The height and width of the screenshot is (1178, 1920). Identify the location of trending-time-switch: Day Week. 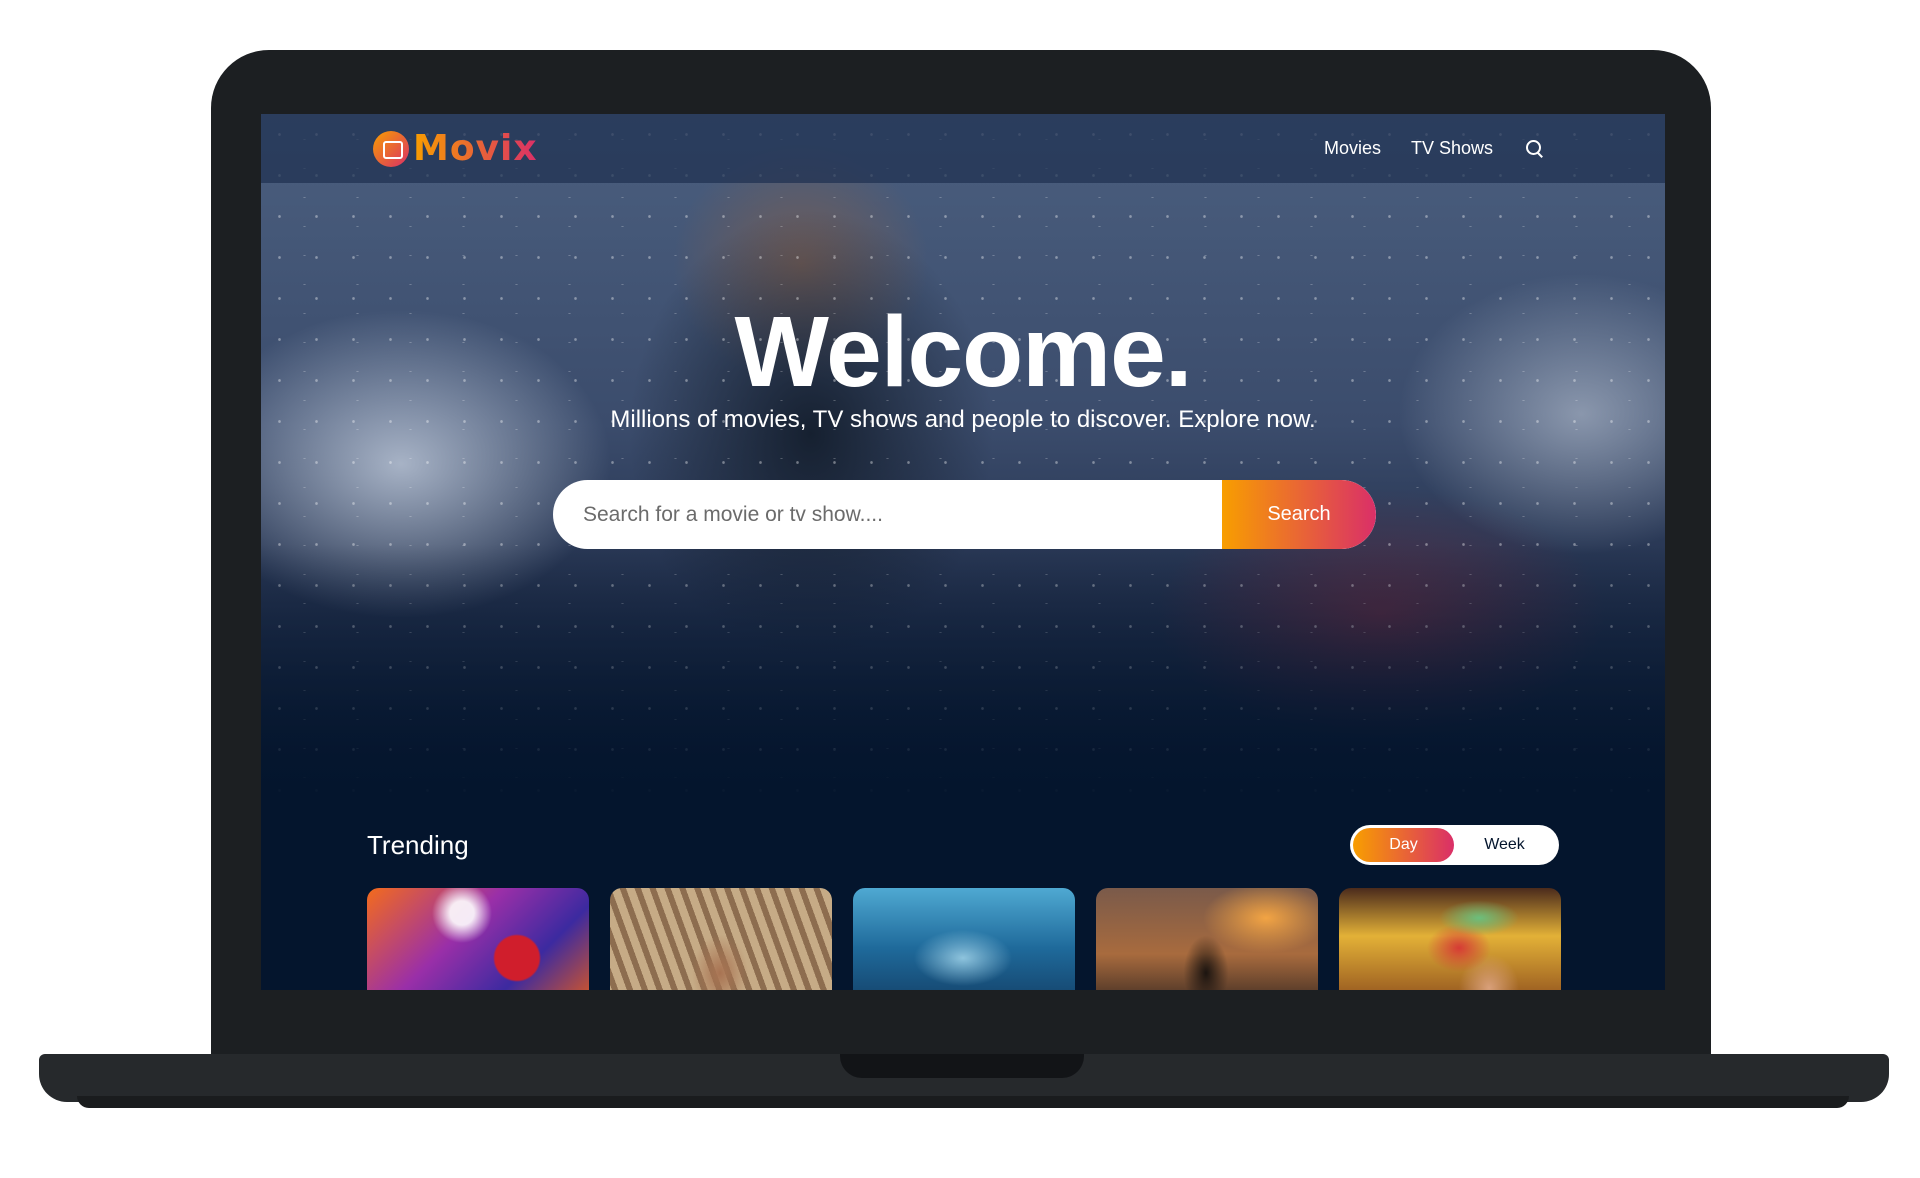
(1454, 845).